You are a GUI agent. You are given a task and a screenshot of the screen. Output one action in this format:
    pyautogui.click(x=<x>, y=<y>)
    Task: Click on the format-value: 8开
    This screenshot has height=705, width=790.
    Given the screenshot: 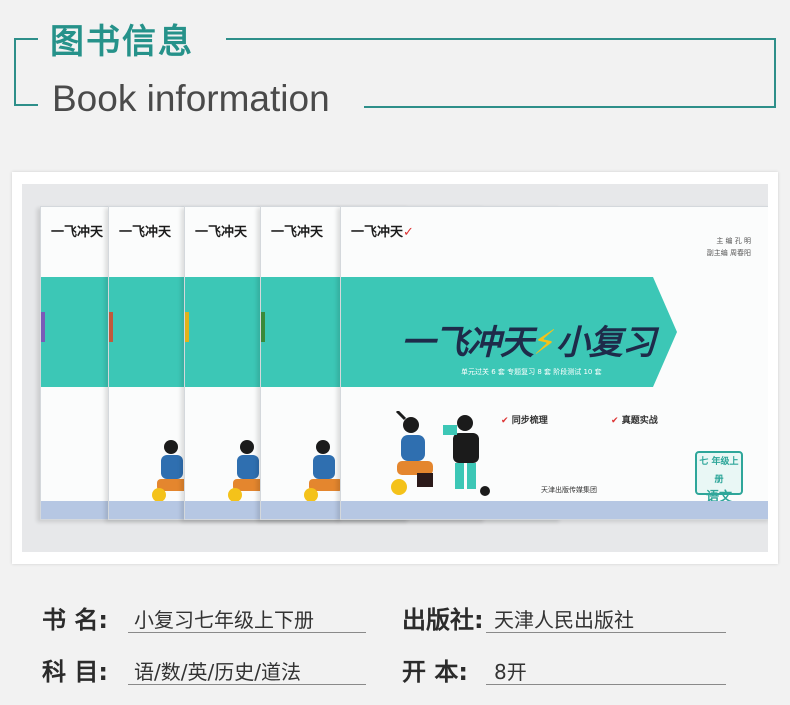 What is the action you would take?
    pyautogui.click(x=510, y=672)
    